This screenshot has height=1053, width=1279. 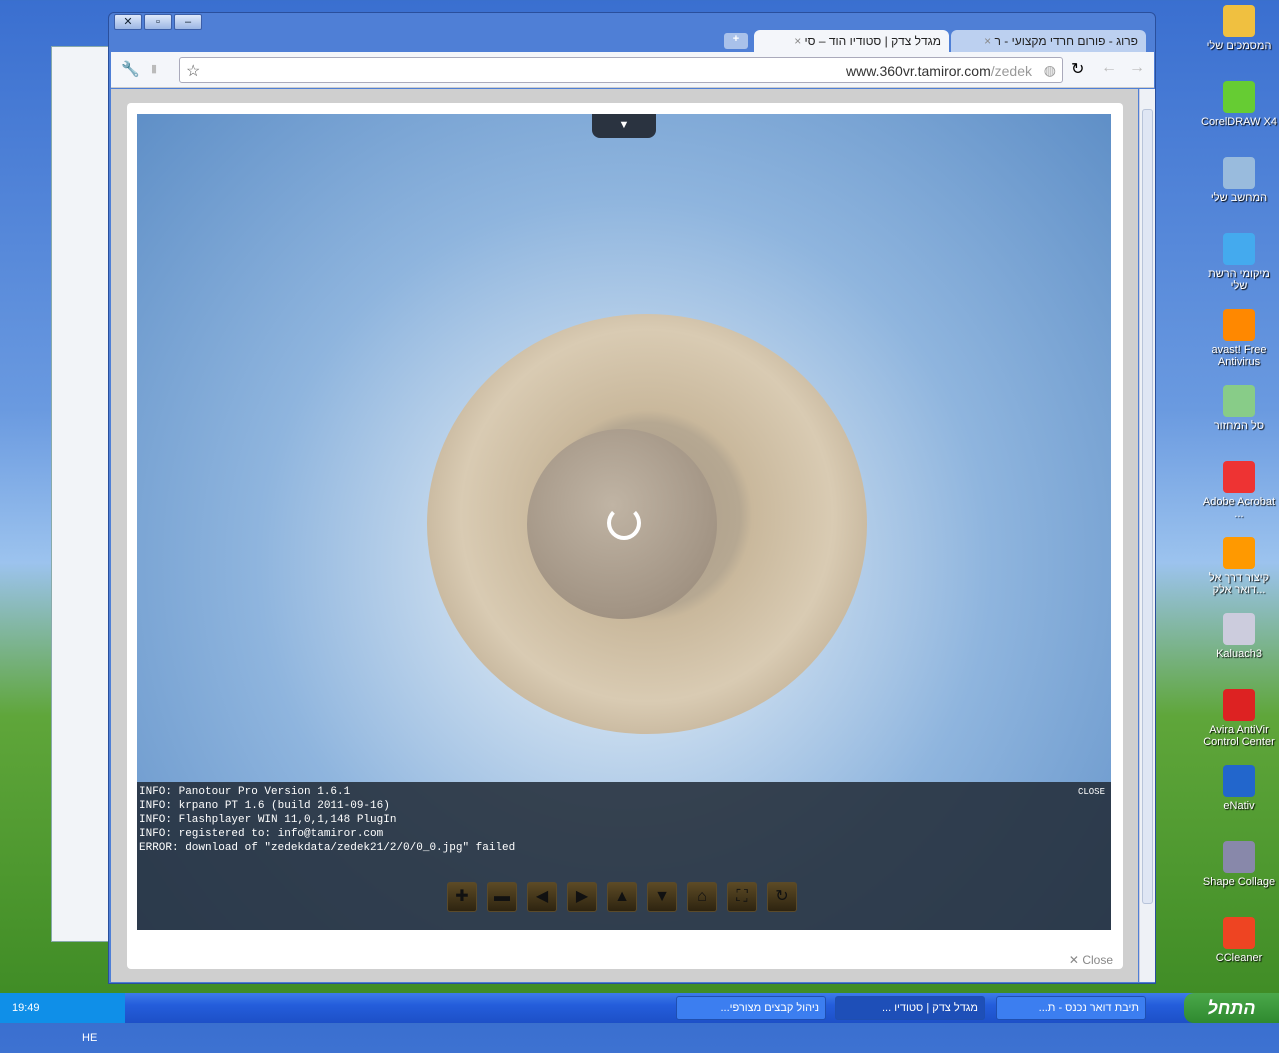 I want to click on close-lightbox-button: ✕ Close, so click(x=1091, y=960).